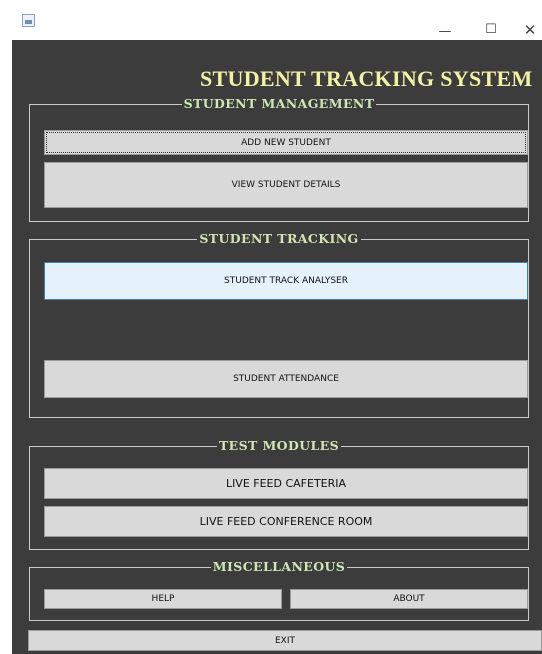  Describe the element at coordinates (286, 483) in the screenshot. I see `live-feed-cafeteria-button: LIVE FEED CAFETERIA` at that location.